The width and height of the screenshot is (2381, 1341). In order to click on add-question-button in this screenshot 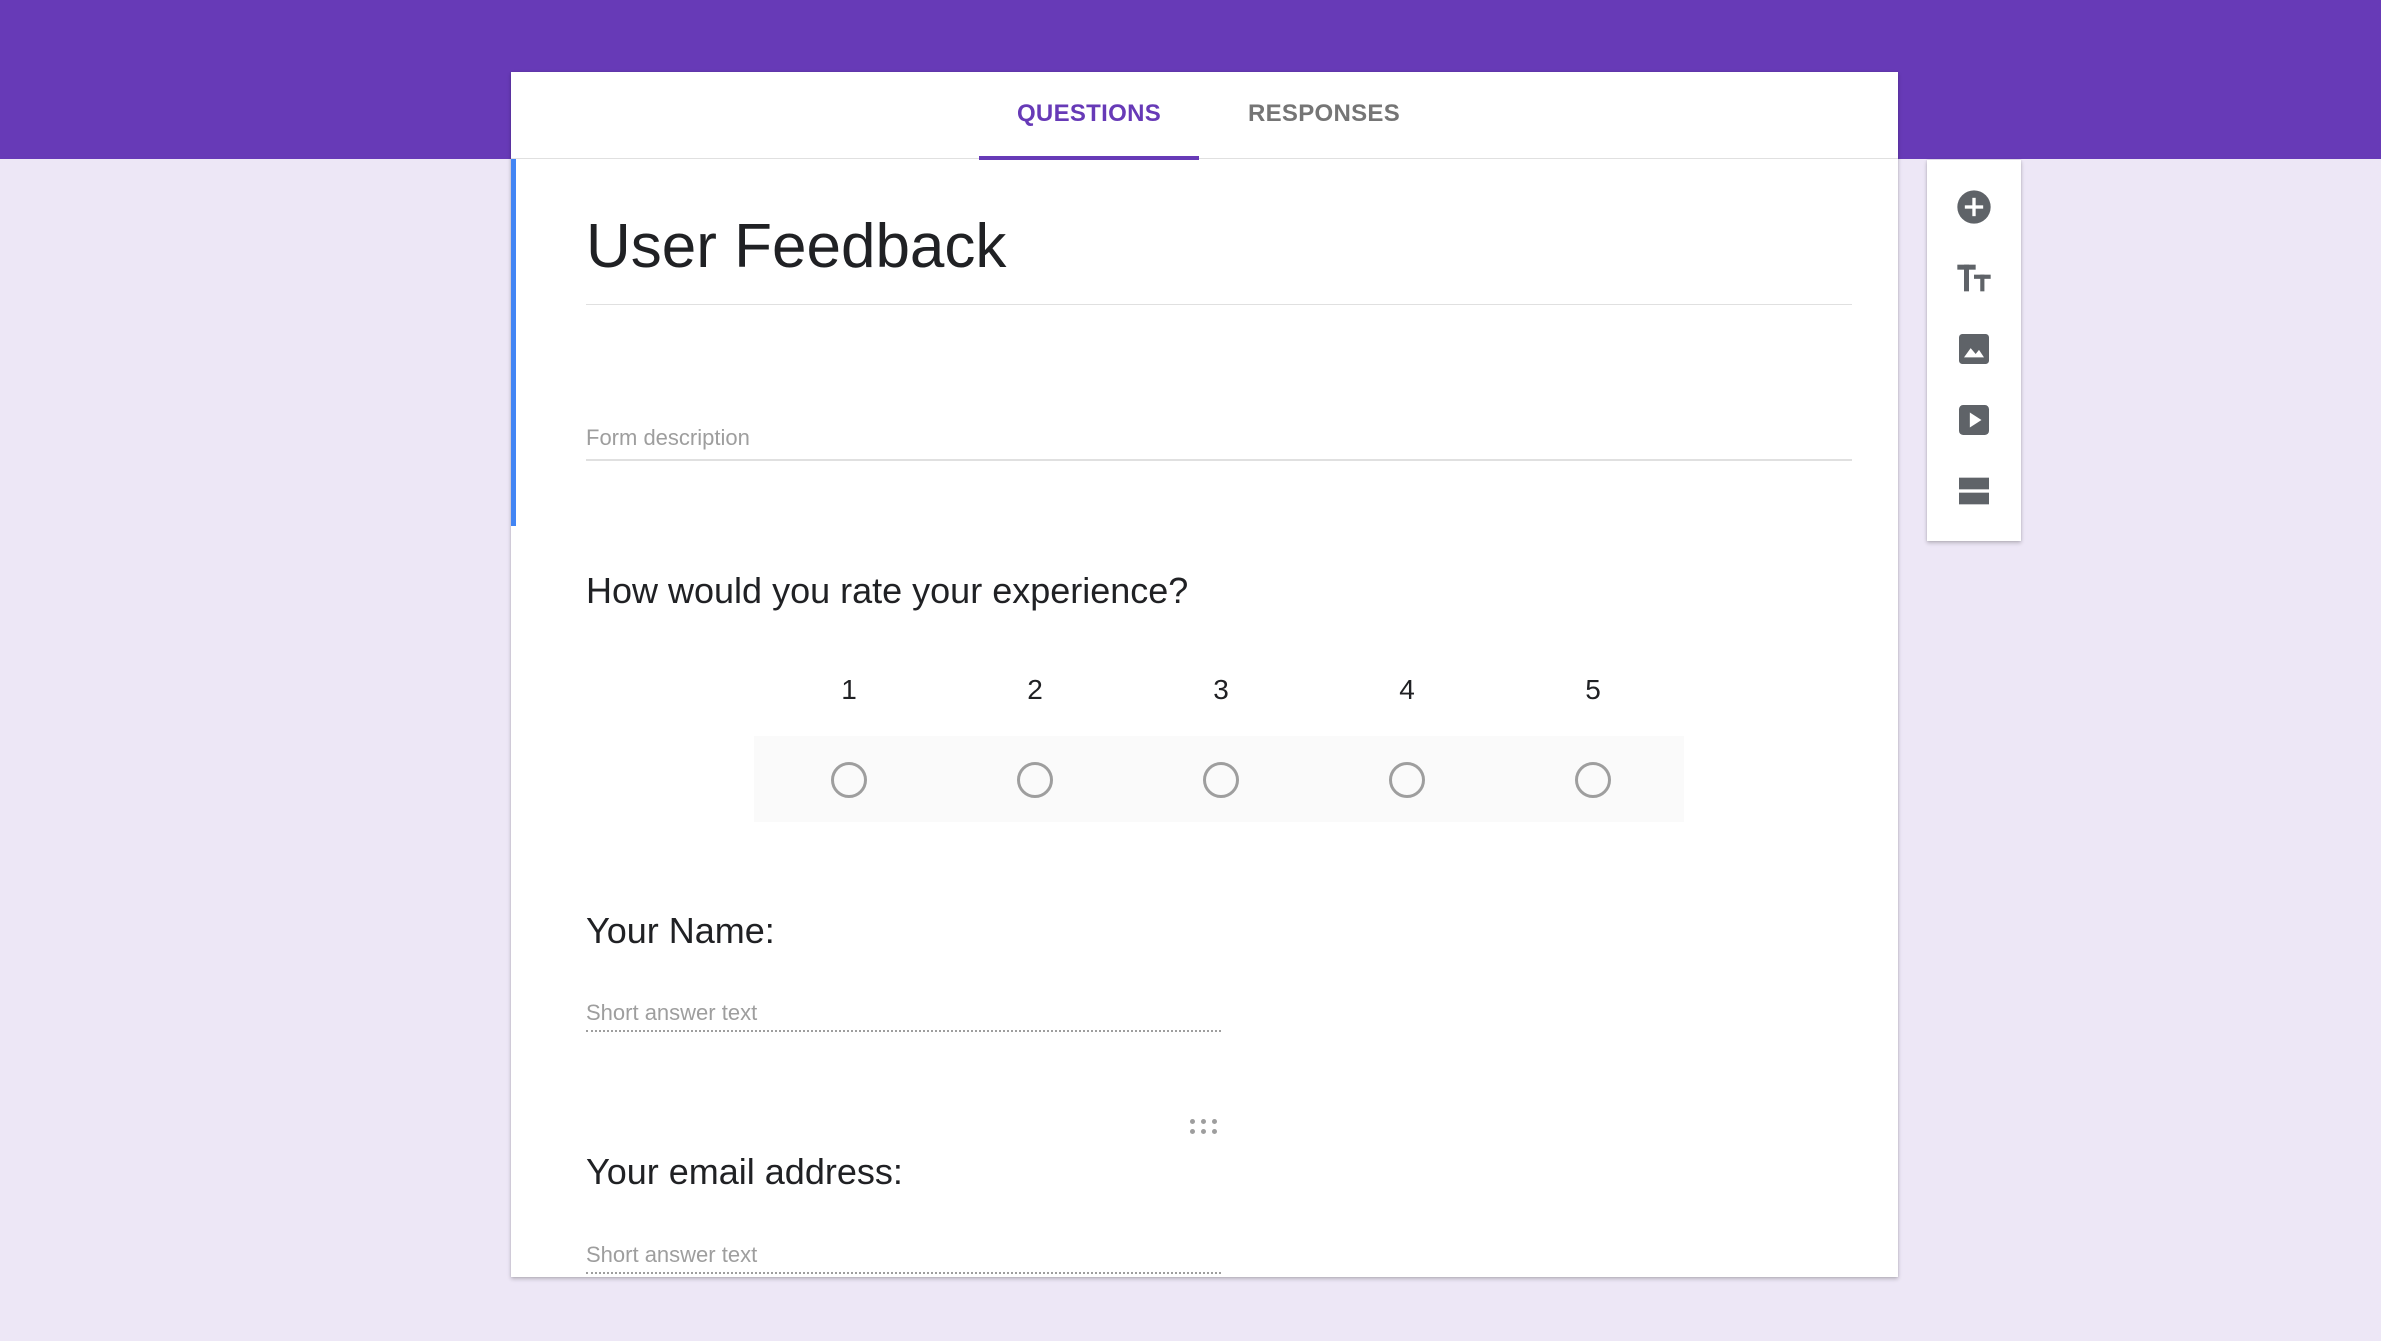, I will do `click(1974, 205)`.